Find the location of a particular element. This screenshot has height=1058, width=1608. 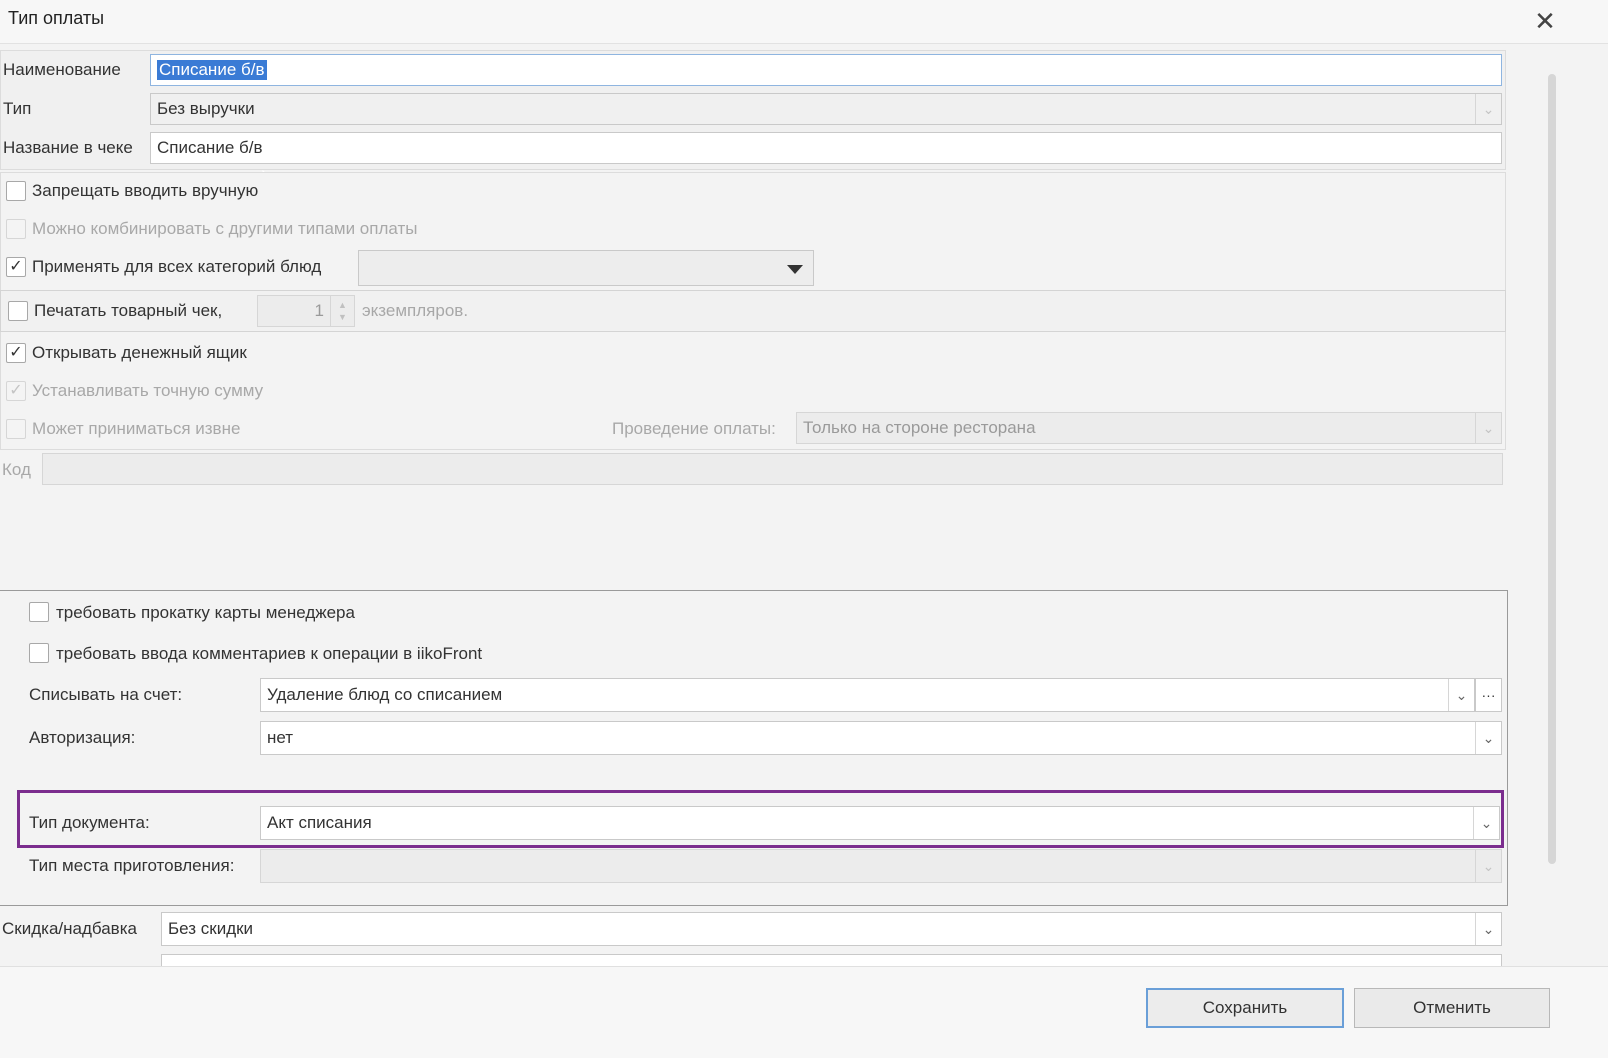

copies-suffix: экземпляров. is located at coordinates (415, 310).